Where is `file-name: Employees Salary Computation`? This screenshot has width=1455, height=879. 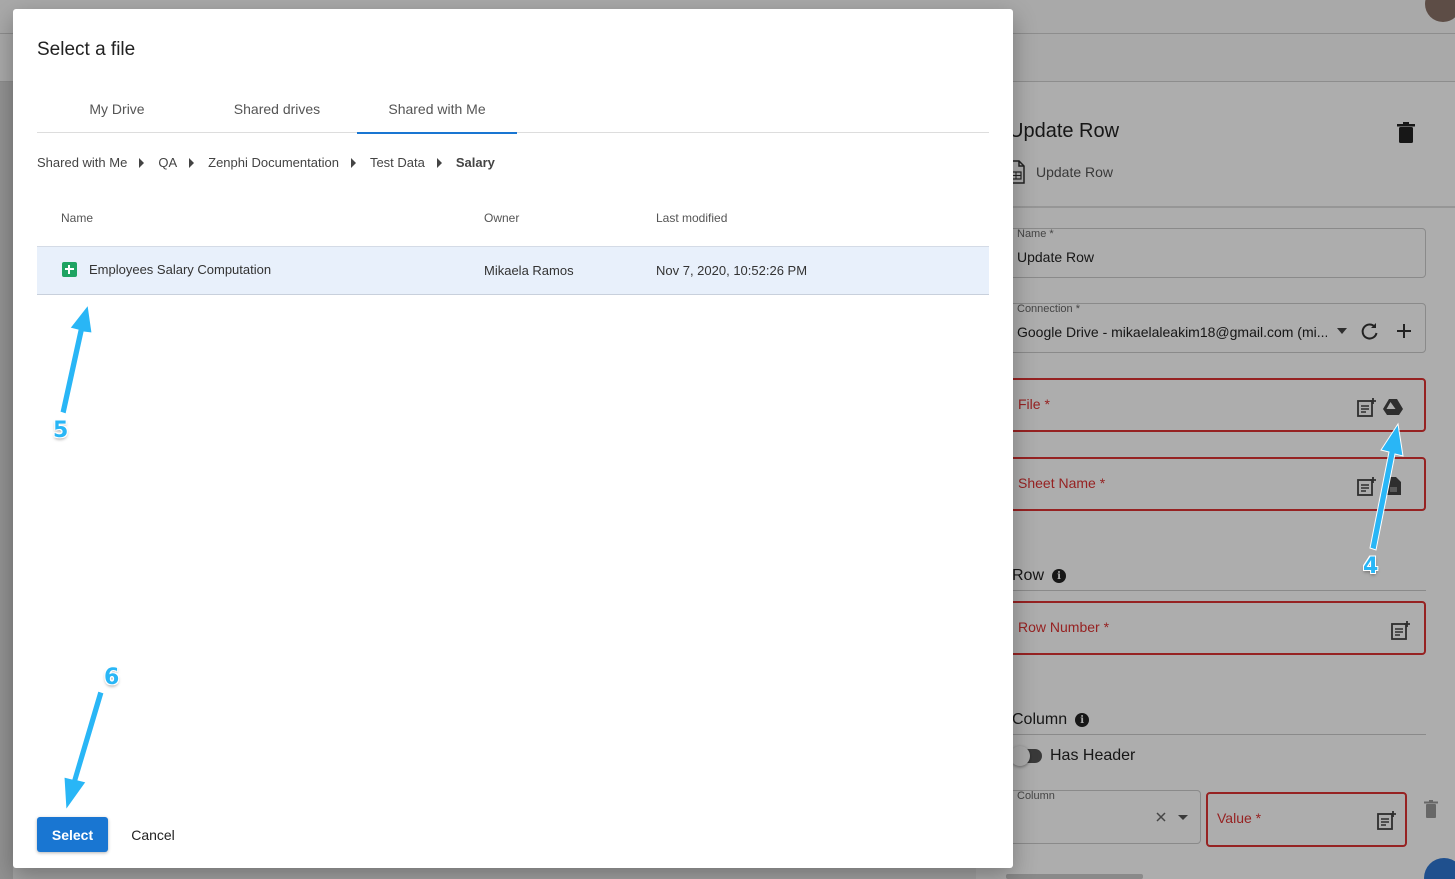 file-name: Employees Salary Computation is located at coordinates (180, 269).